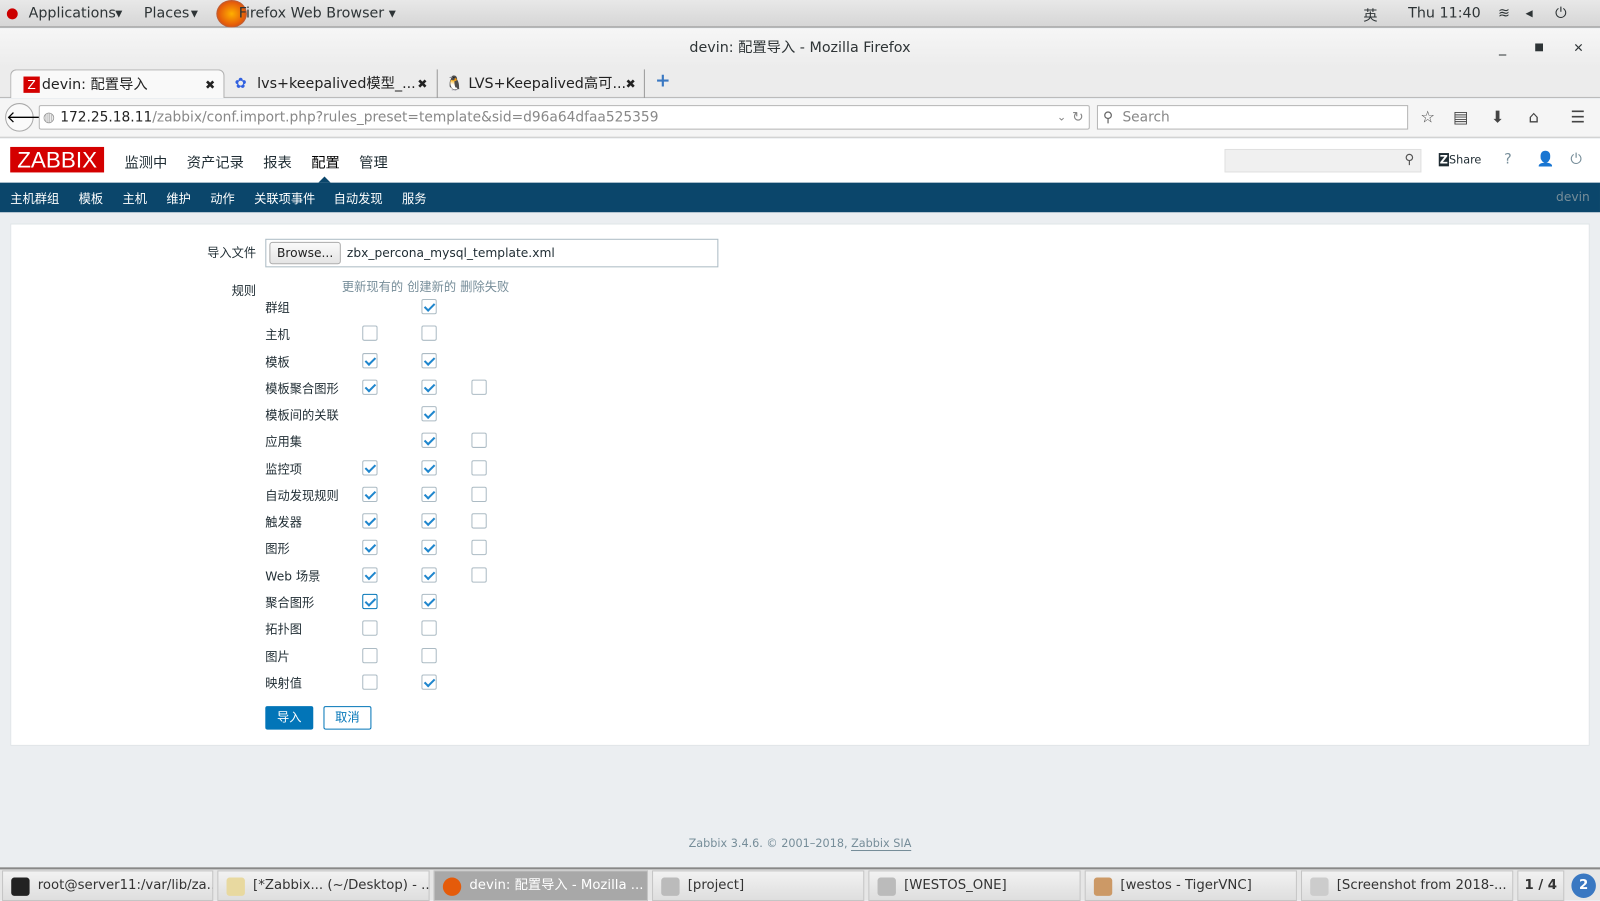  I want to click on import-button: 导入, so click(289, 718).